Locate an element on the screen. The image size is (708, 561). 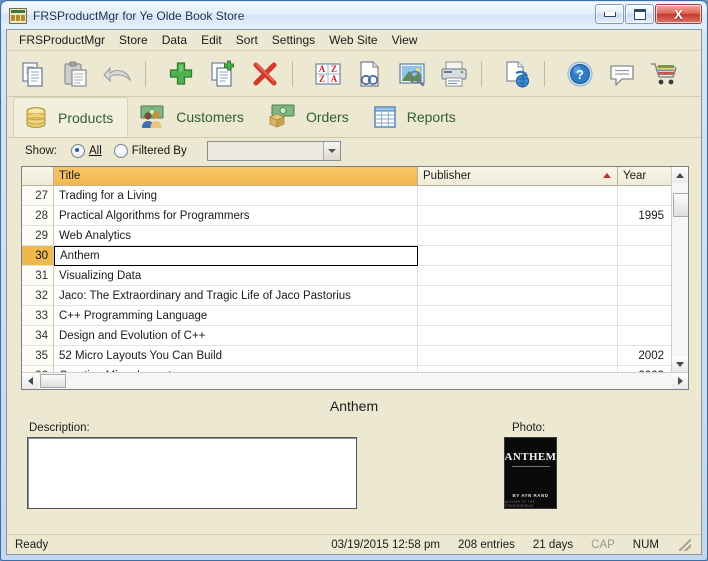
table-row: 35 52 Micro Layouts You Can Build 2002 is located at coordinates (346, 356).